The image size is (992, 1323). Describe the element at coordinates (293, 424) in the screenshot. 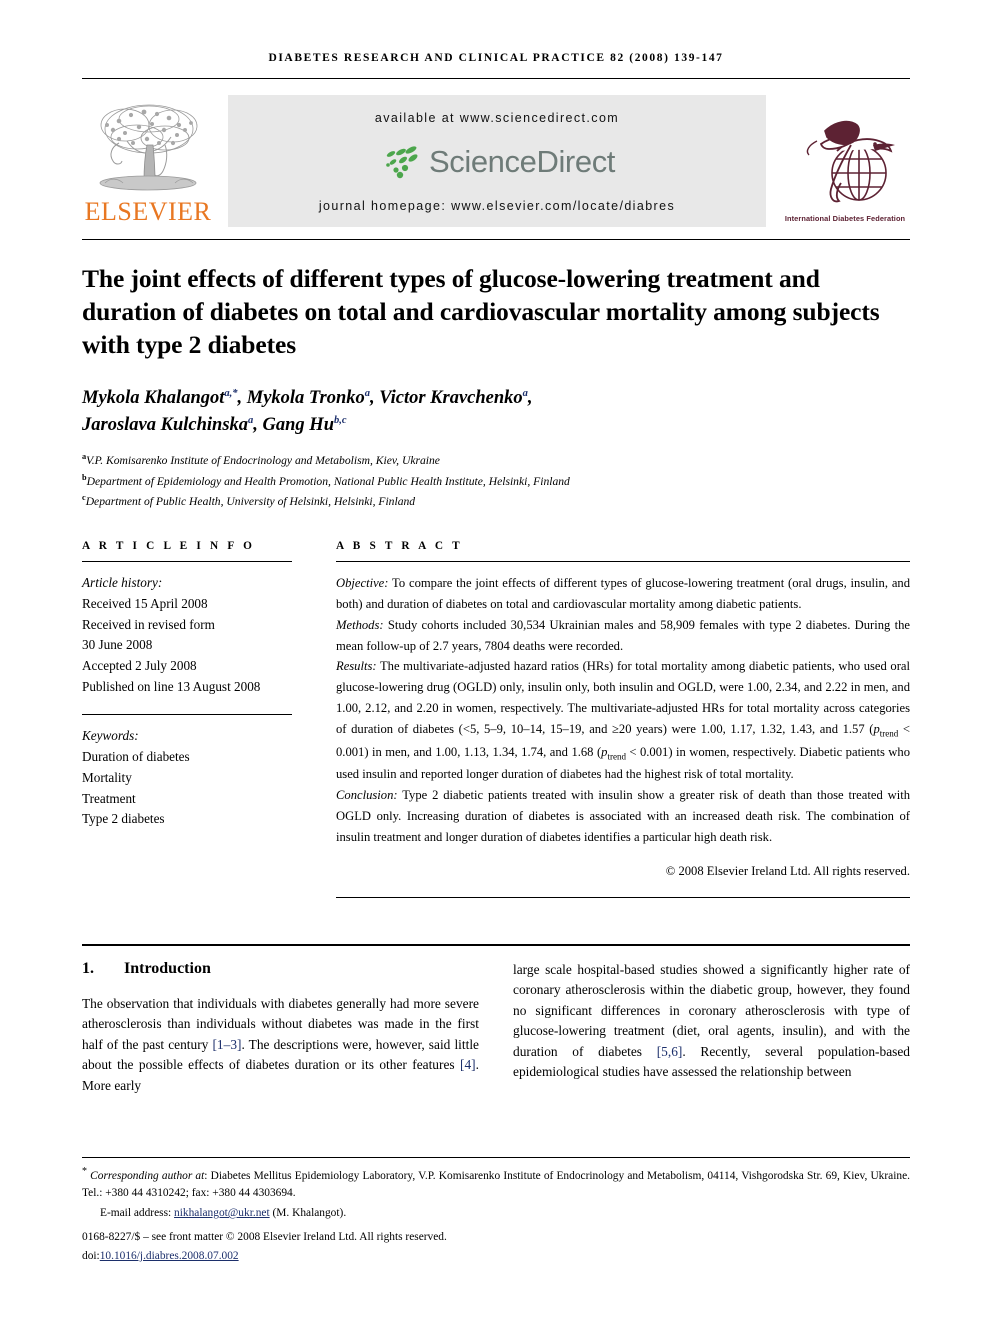

I see `author-5-prefix: , Gang Hu` at that location.